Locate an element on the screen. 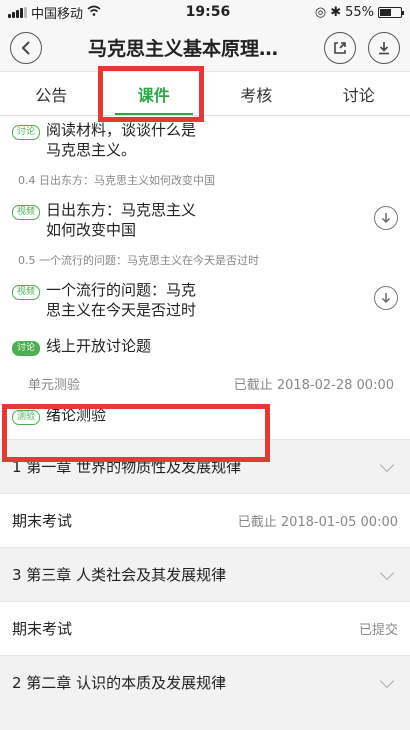 This screenshot has height=730, width=410. back-button is located at coordinates (26, 47).